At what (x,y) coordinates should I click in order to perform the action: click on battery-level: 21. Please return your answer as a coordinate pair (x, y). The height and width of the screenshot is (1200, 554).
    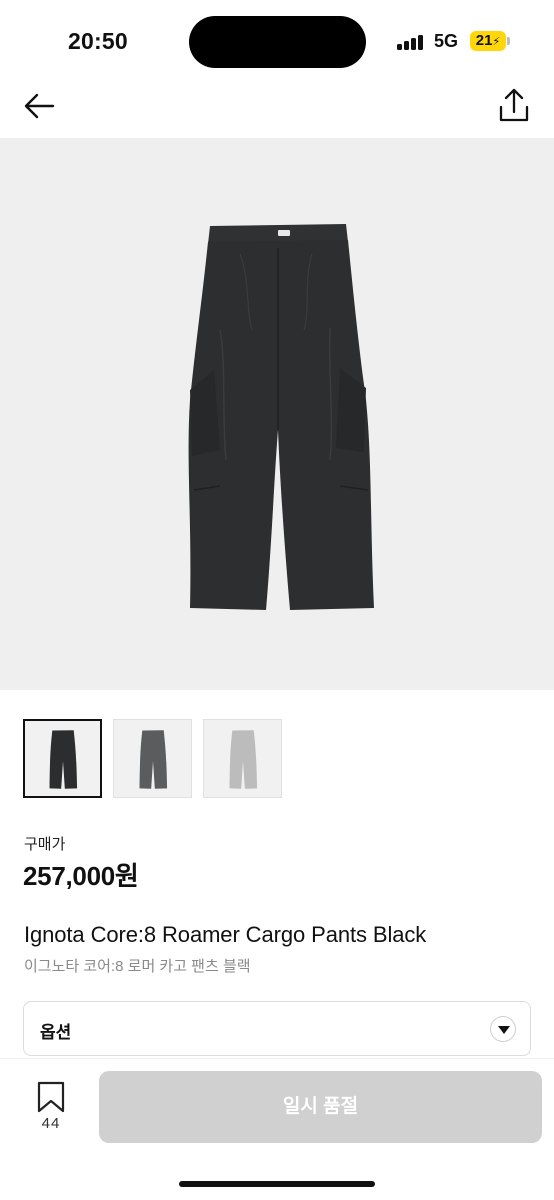
    Looking at the image, I should click on (484, 40).